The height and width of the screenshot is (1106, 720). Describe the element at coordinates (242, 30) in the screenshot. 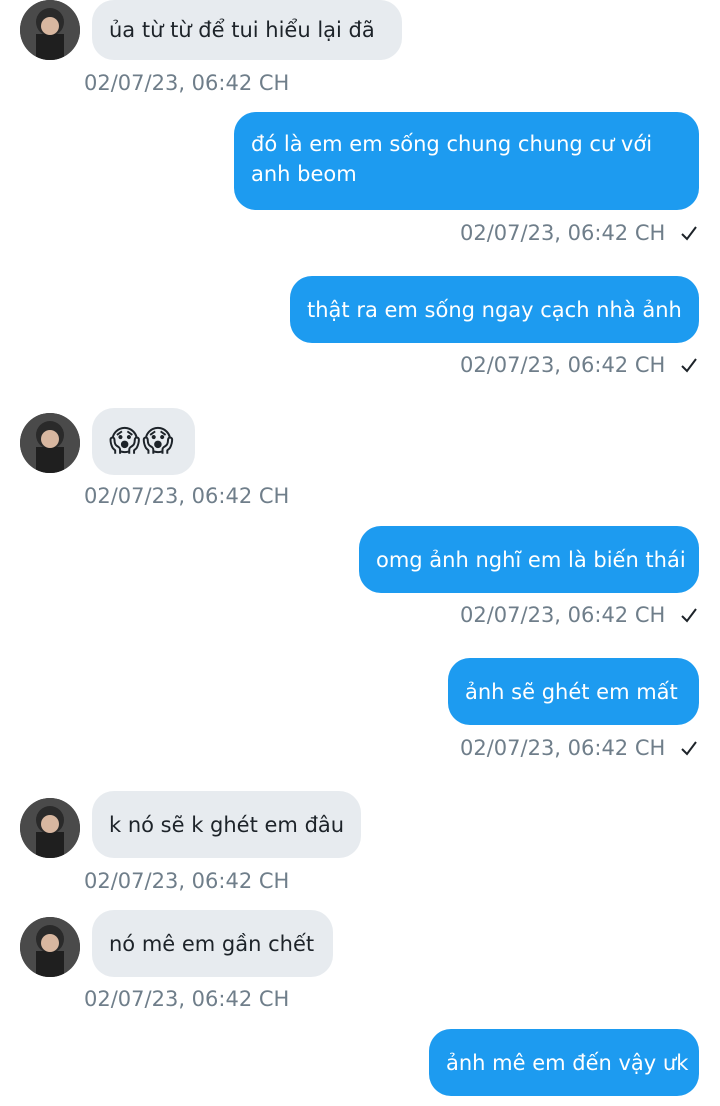

I see `message-text: ủa từ từ để tui hiểu lại đã` at that location.